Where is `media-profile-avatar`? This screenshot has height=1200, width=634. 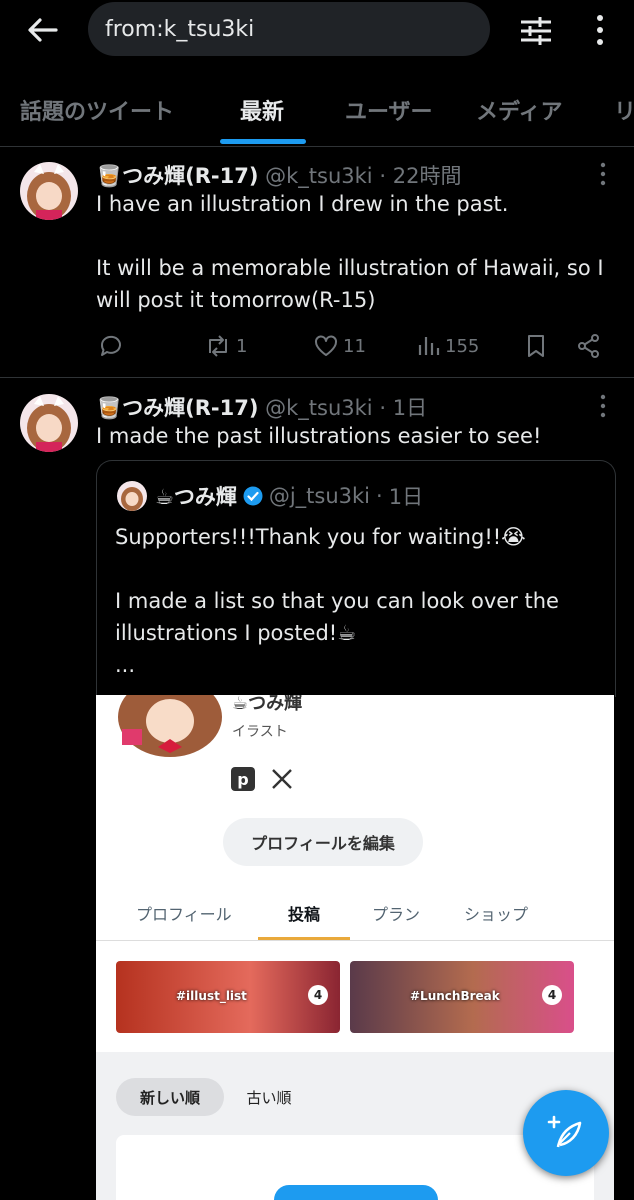 media-profile-avatar is located at coordinates (170, 726).